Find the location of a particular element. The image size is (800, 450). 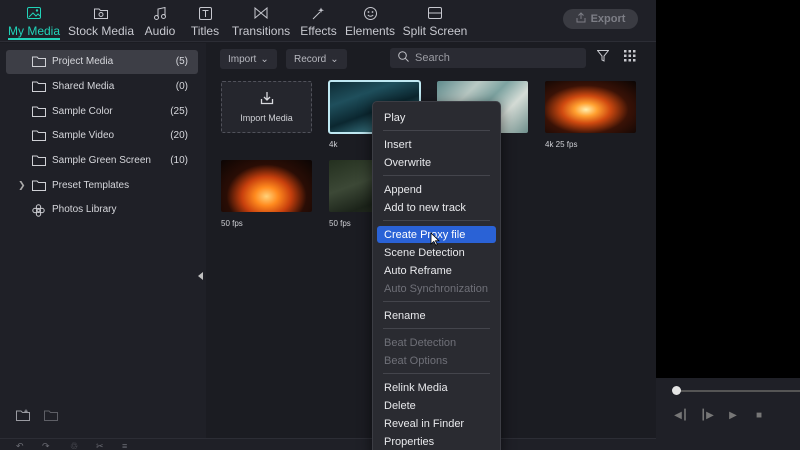

tab-audio: Audio is located at coordinates (160, 21).